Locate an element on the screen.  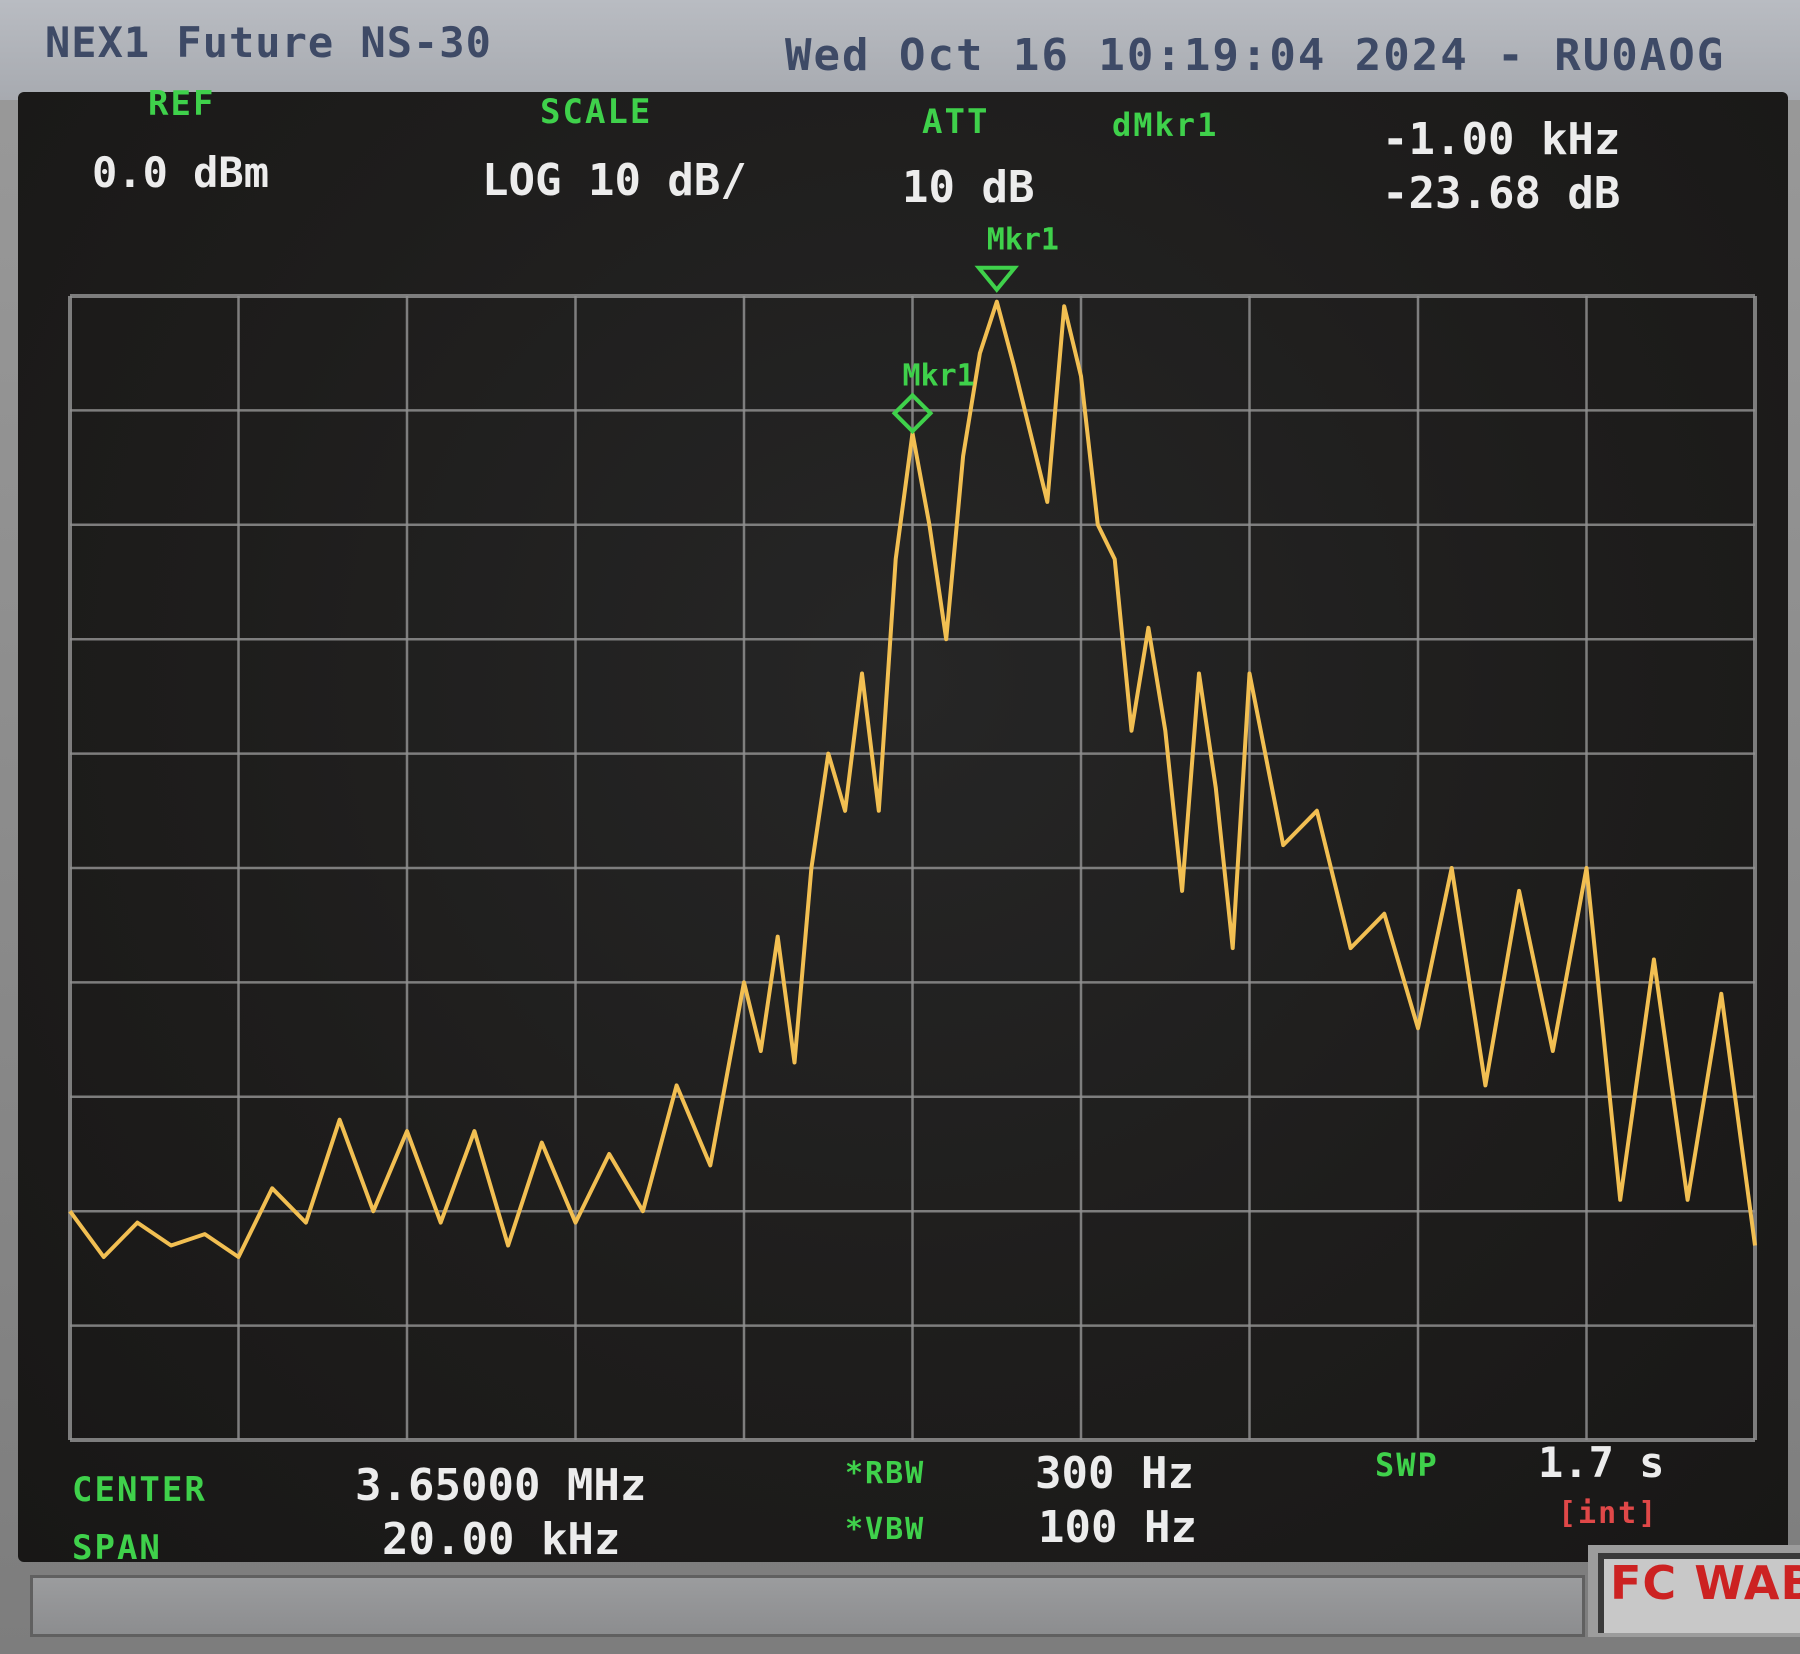
ref-label: REF is located at coordinates (182, 104).